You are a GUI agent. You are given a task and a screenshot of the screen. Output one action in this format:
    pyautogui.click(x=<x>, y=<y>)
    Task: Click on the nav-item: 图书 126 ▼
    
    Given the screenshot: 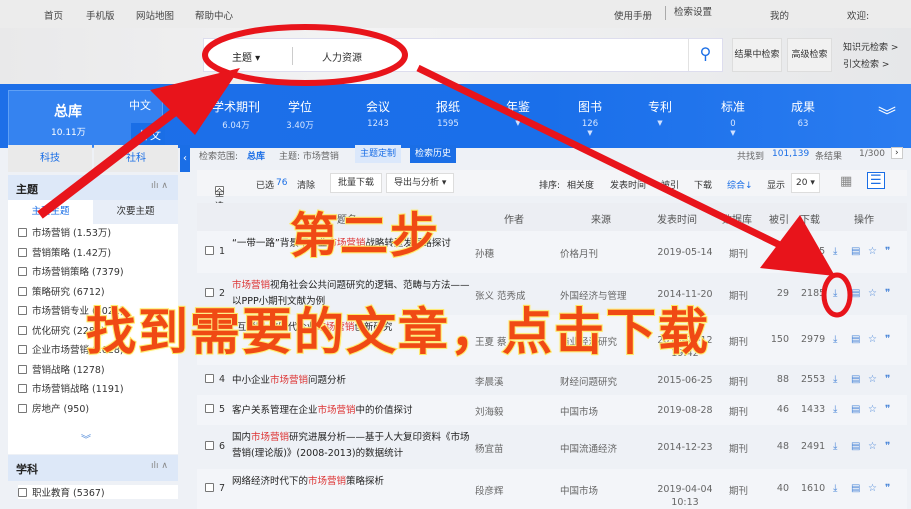 What is the action you would take?
    pyautogui.click(x=590, y=117)
    